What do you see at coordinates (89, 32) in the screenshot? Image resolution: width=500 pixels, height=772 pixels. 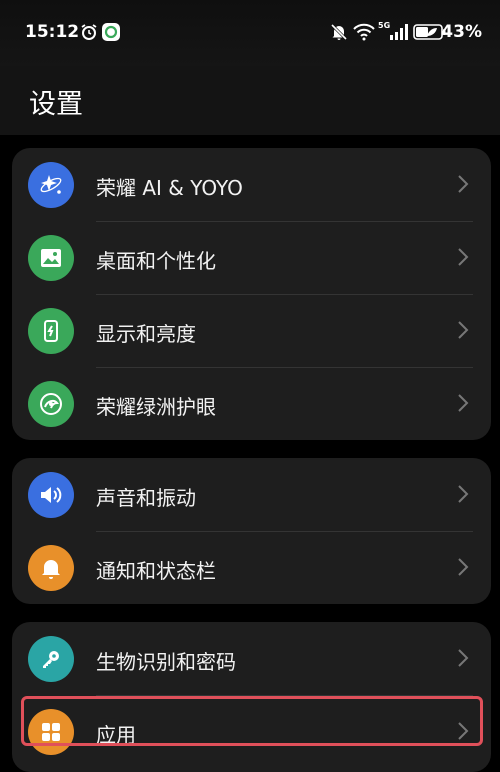 I see `alarm-icon` at bounding box center [89, 32].